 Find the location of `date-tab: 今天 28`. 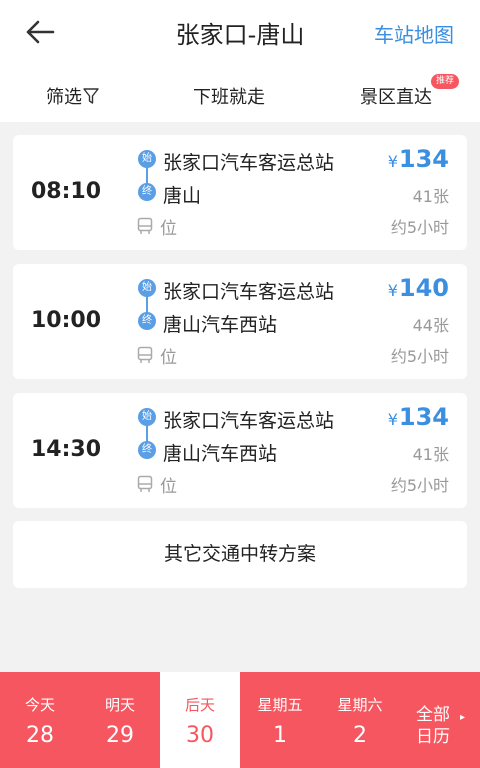

date-tab: 今天 28 is located at coordinates (40, 720).